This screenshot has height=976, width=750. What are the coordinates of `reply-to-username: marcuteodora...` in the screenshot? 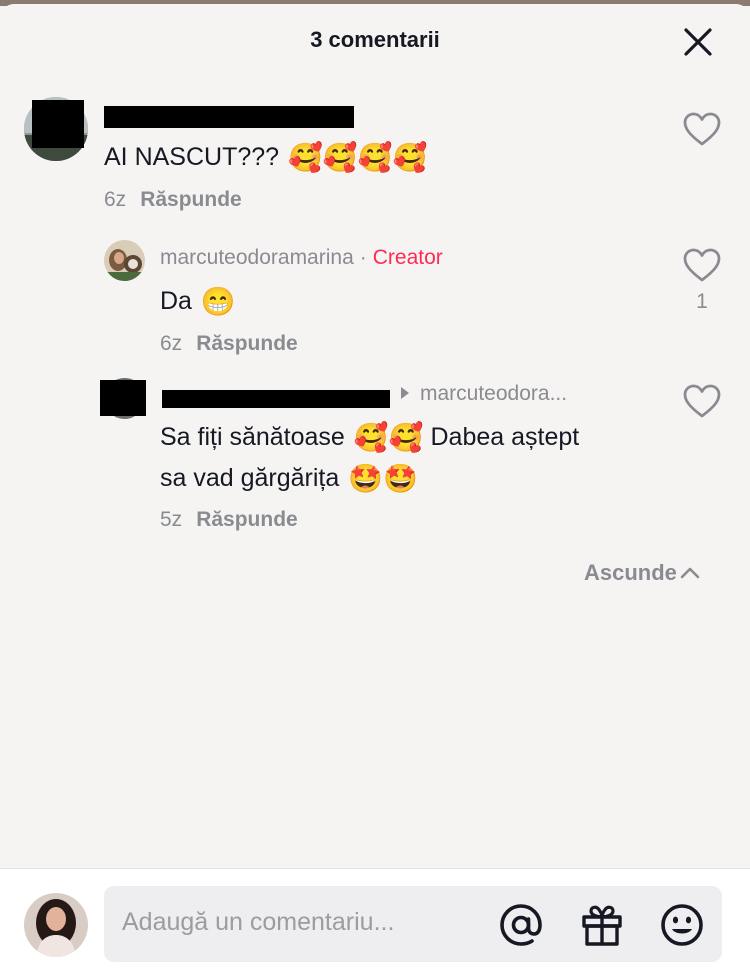 It's located at (493, 393).